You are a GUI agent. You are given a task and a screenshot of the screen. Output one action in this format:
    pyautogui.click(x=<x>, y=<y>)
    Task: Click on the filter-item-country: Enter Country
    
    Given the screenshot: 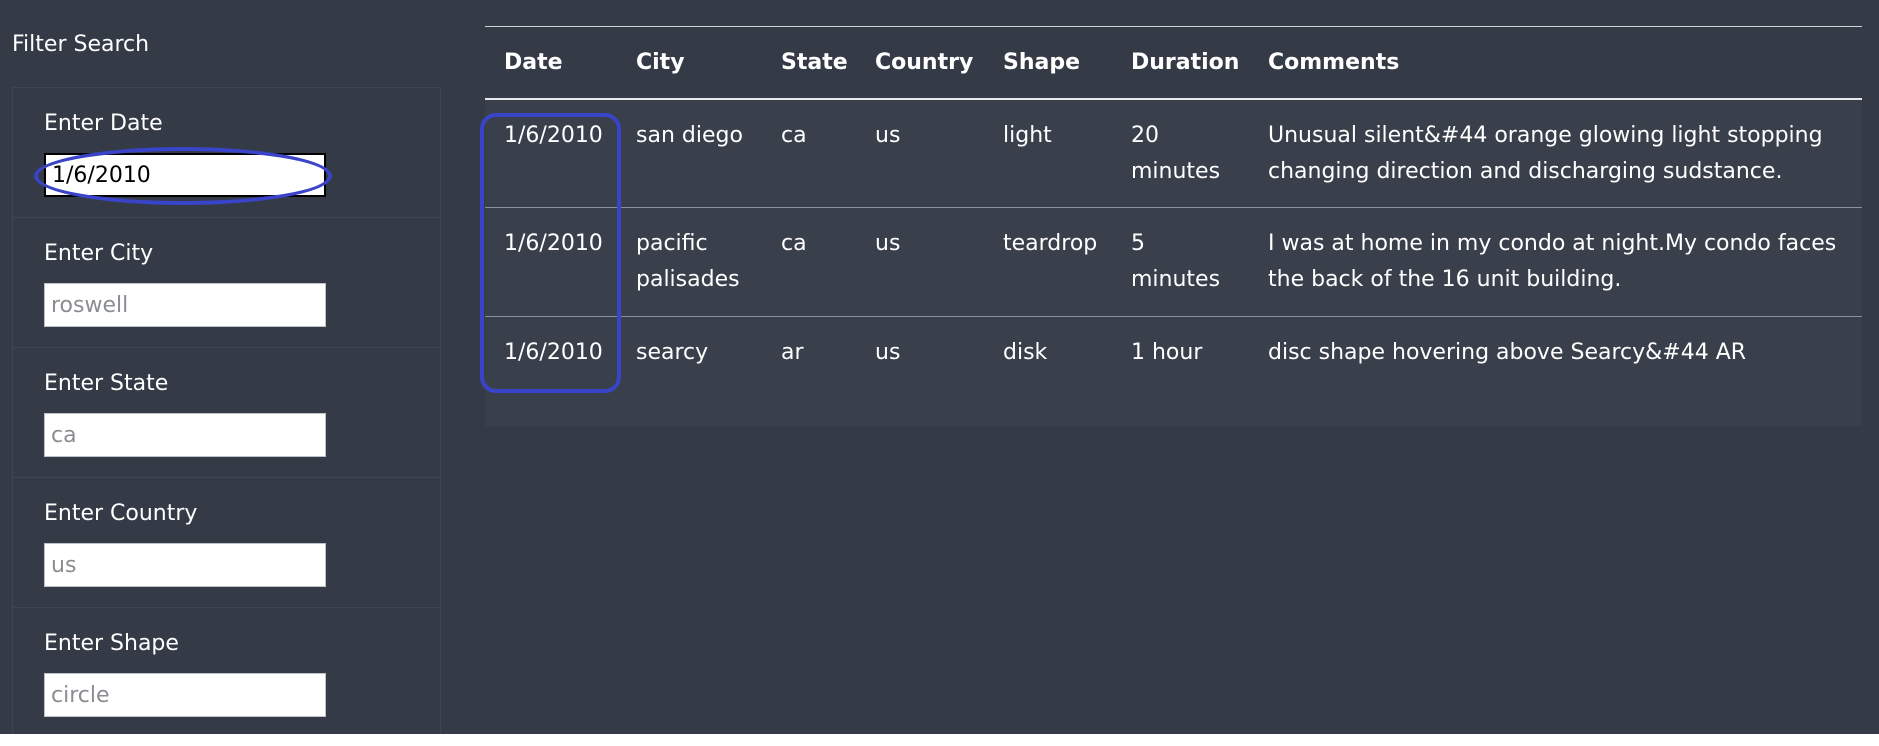 What is the action you would take?
    pyautogui.click(x=226, y=542)
    